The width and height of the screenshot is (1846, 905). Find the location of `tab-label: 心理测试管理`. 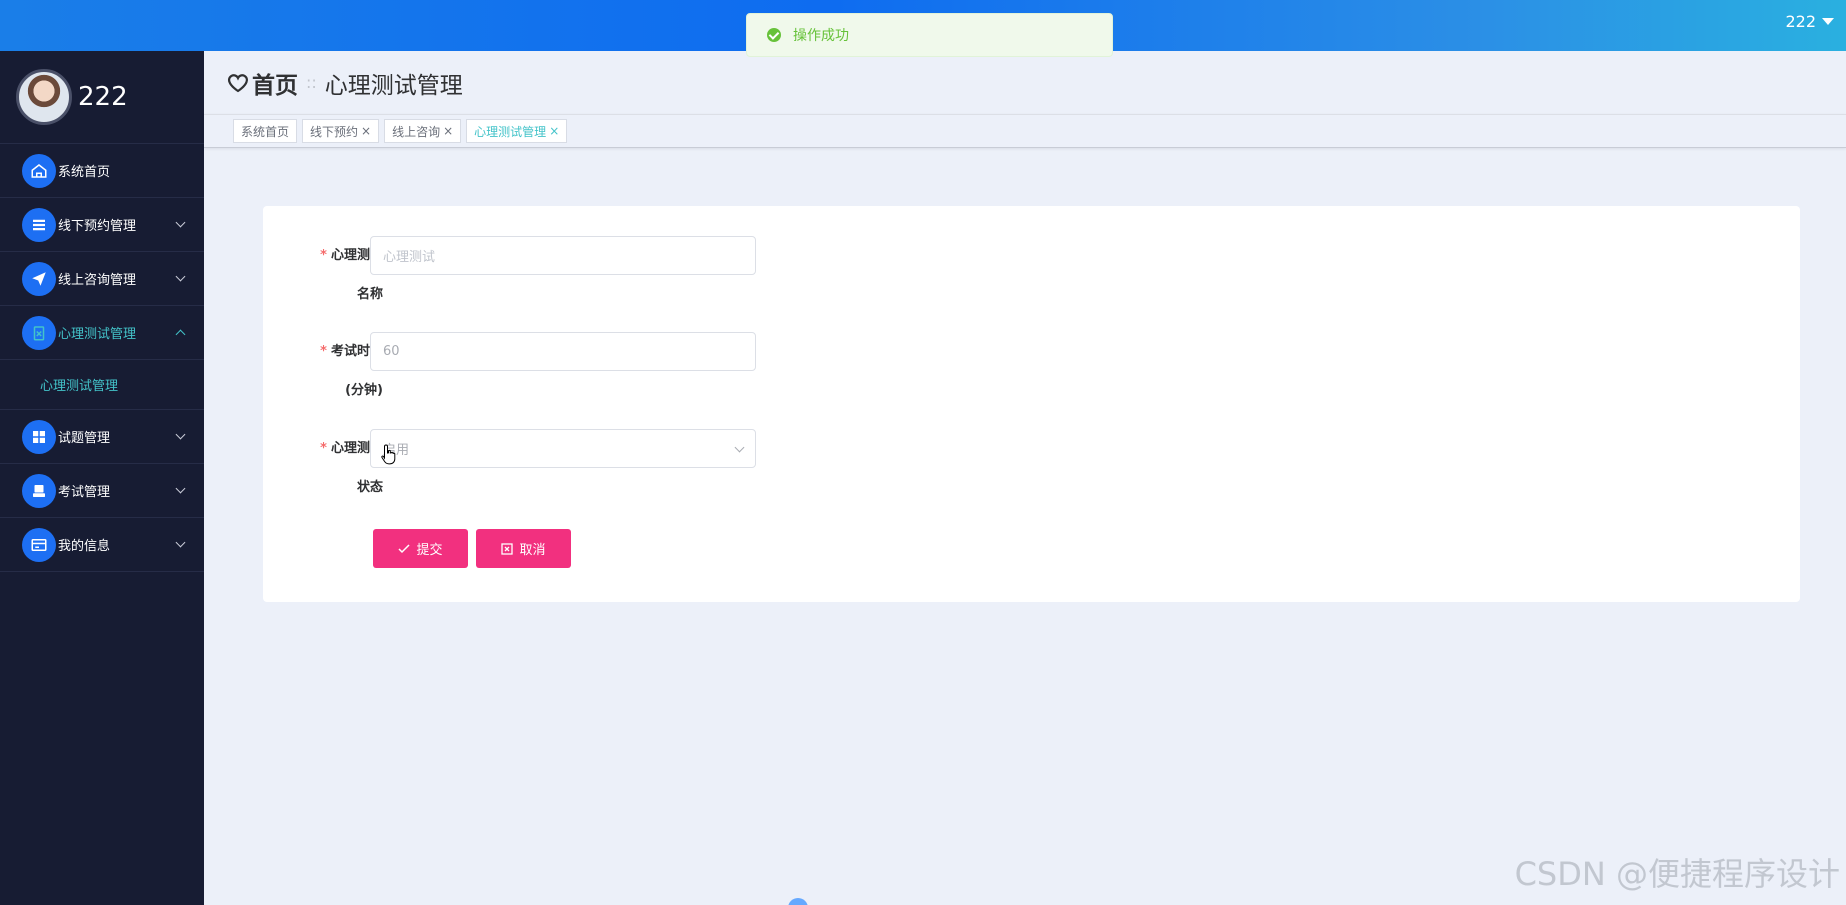

tab-label: 心理测试管理 is located at coordinates (510, 131).